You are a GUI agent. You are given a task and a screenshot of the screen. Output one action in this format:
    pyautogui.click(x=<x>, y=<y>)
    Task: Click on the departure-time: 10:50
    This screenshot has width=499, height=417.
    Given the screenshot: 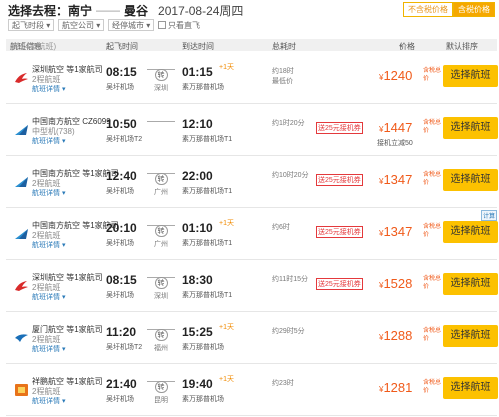 What is the action you would take?
    pyautogui.click(x=121, y=124)
    